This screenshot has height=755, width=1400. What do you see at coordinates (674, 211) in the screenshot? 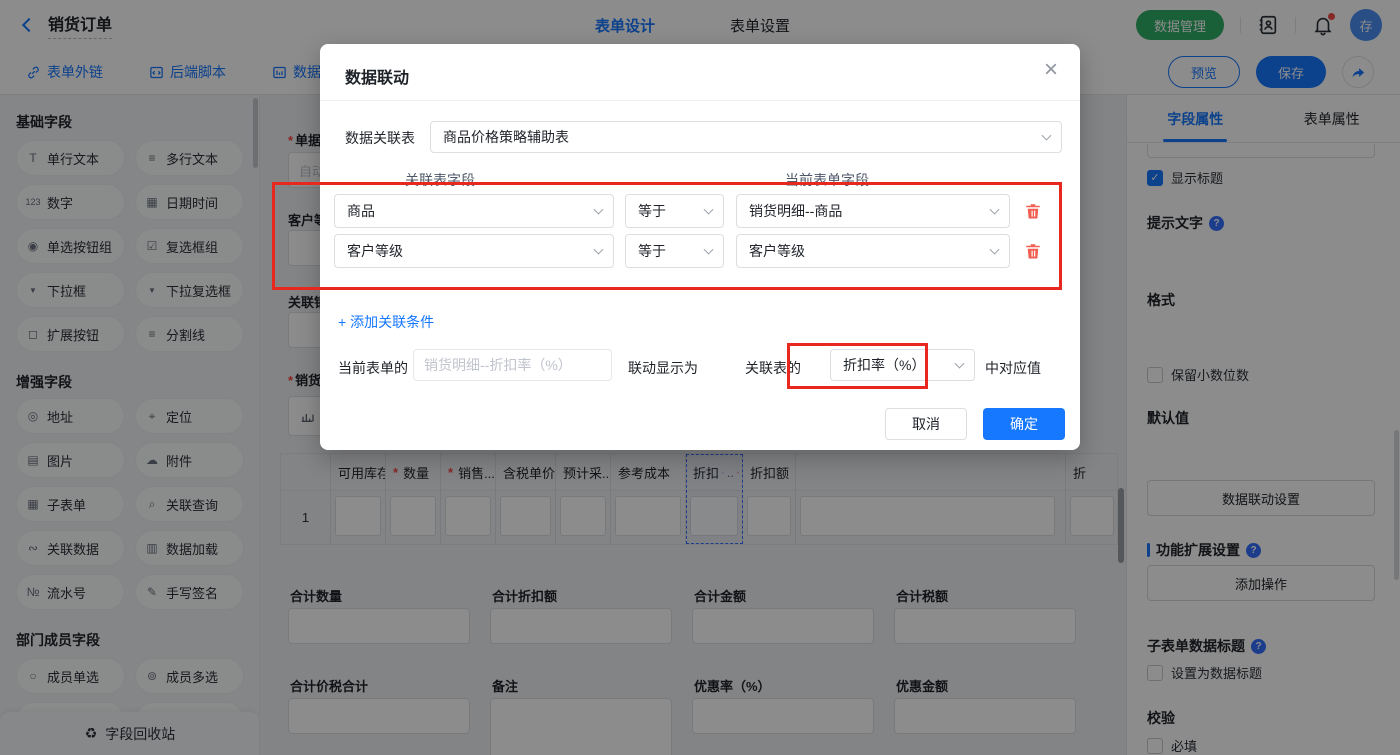
I see `condition-1-operator-select: 等于` at bounding box center [674, 211].